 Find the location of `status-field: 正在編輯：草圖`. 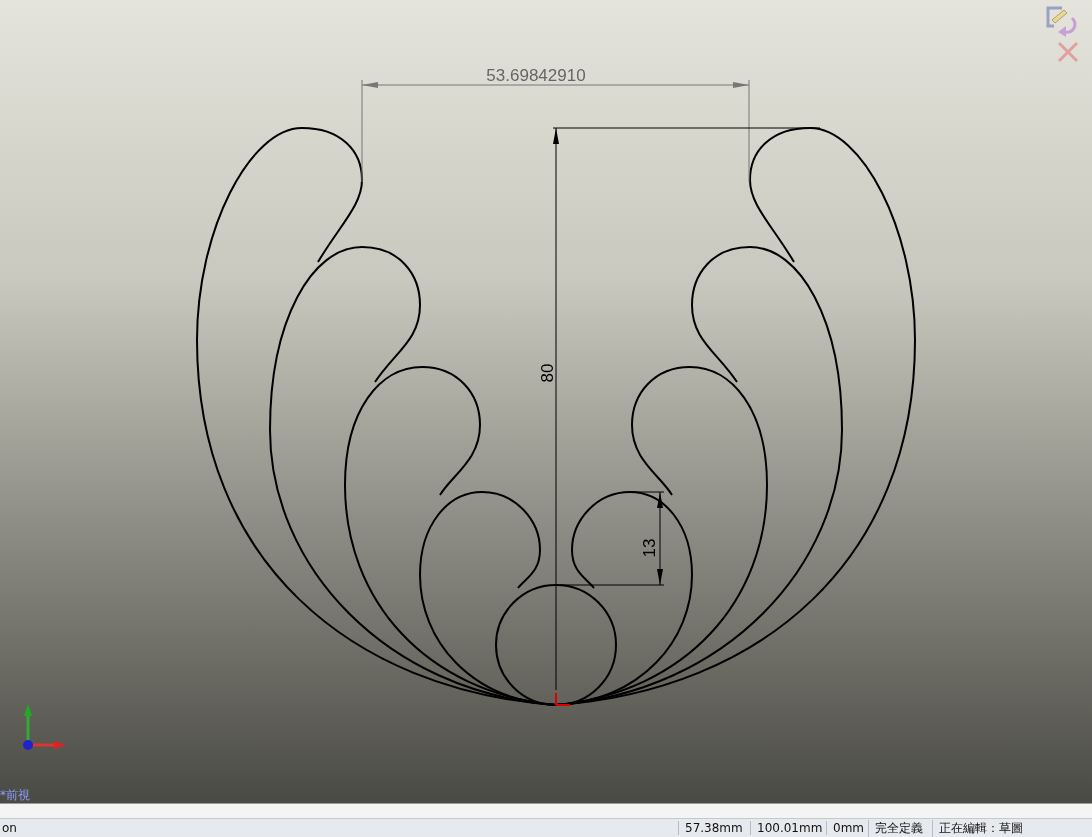

status-field: 正在編輯：草圖 is located at coordinates (1012, 828).